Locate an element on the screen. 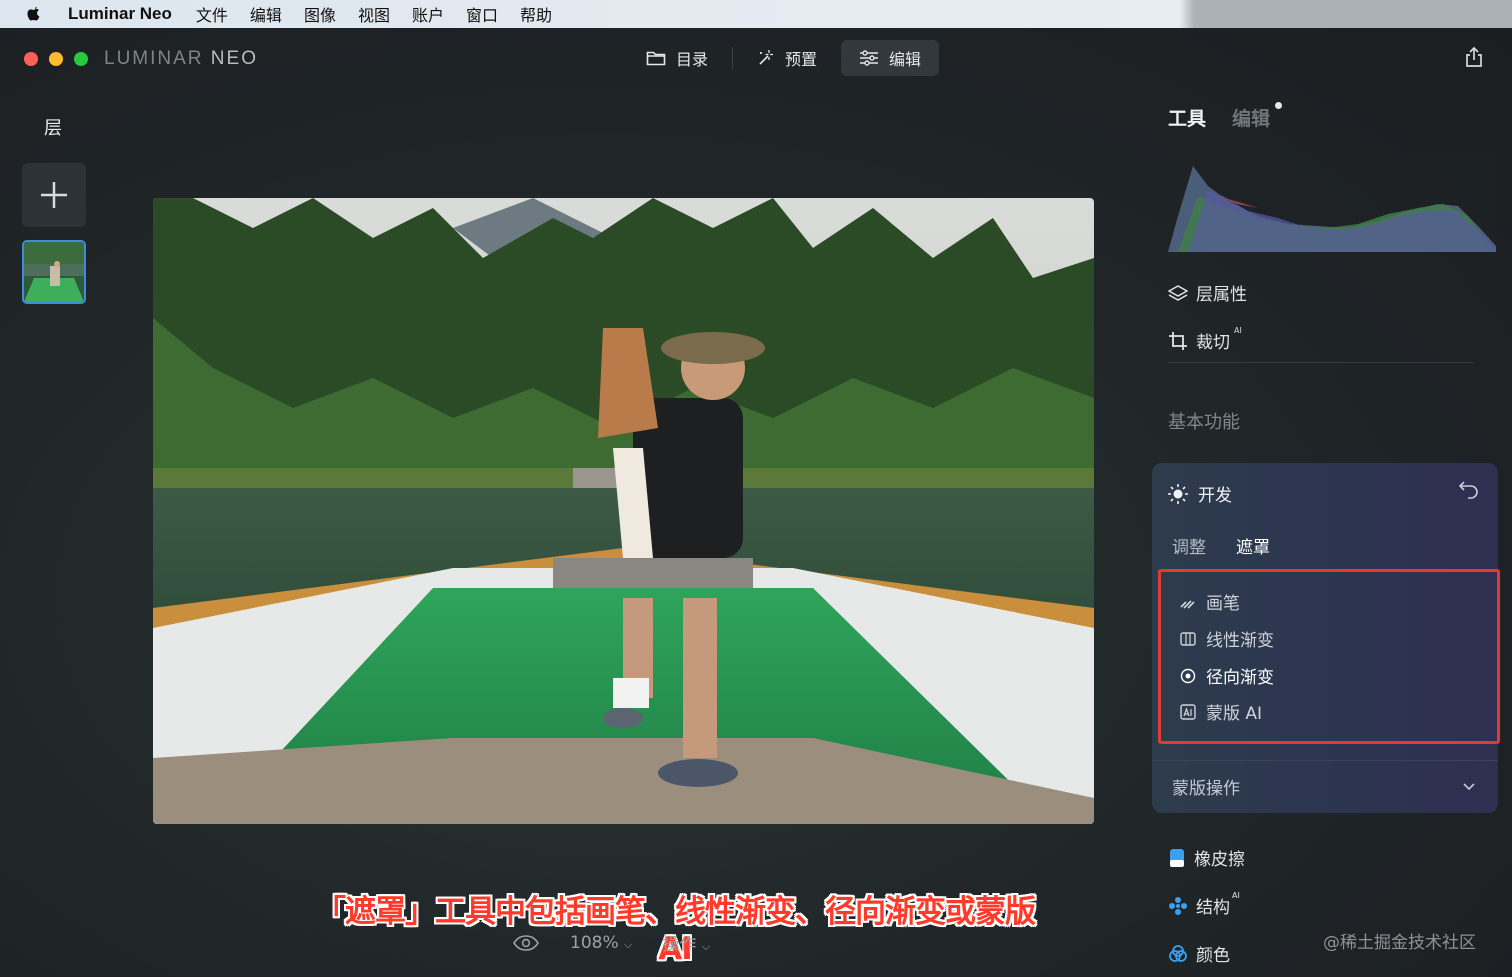 The height and width of the screenshot is (977, 1512). tool-color-label: 颜色 is located at coordinates (1213, 956).